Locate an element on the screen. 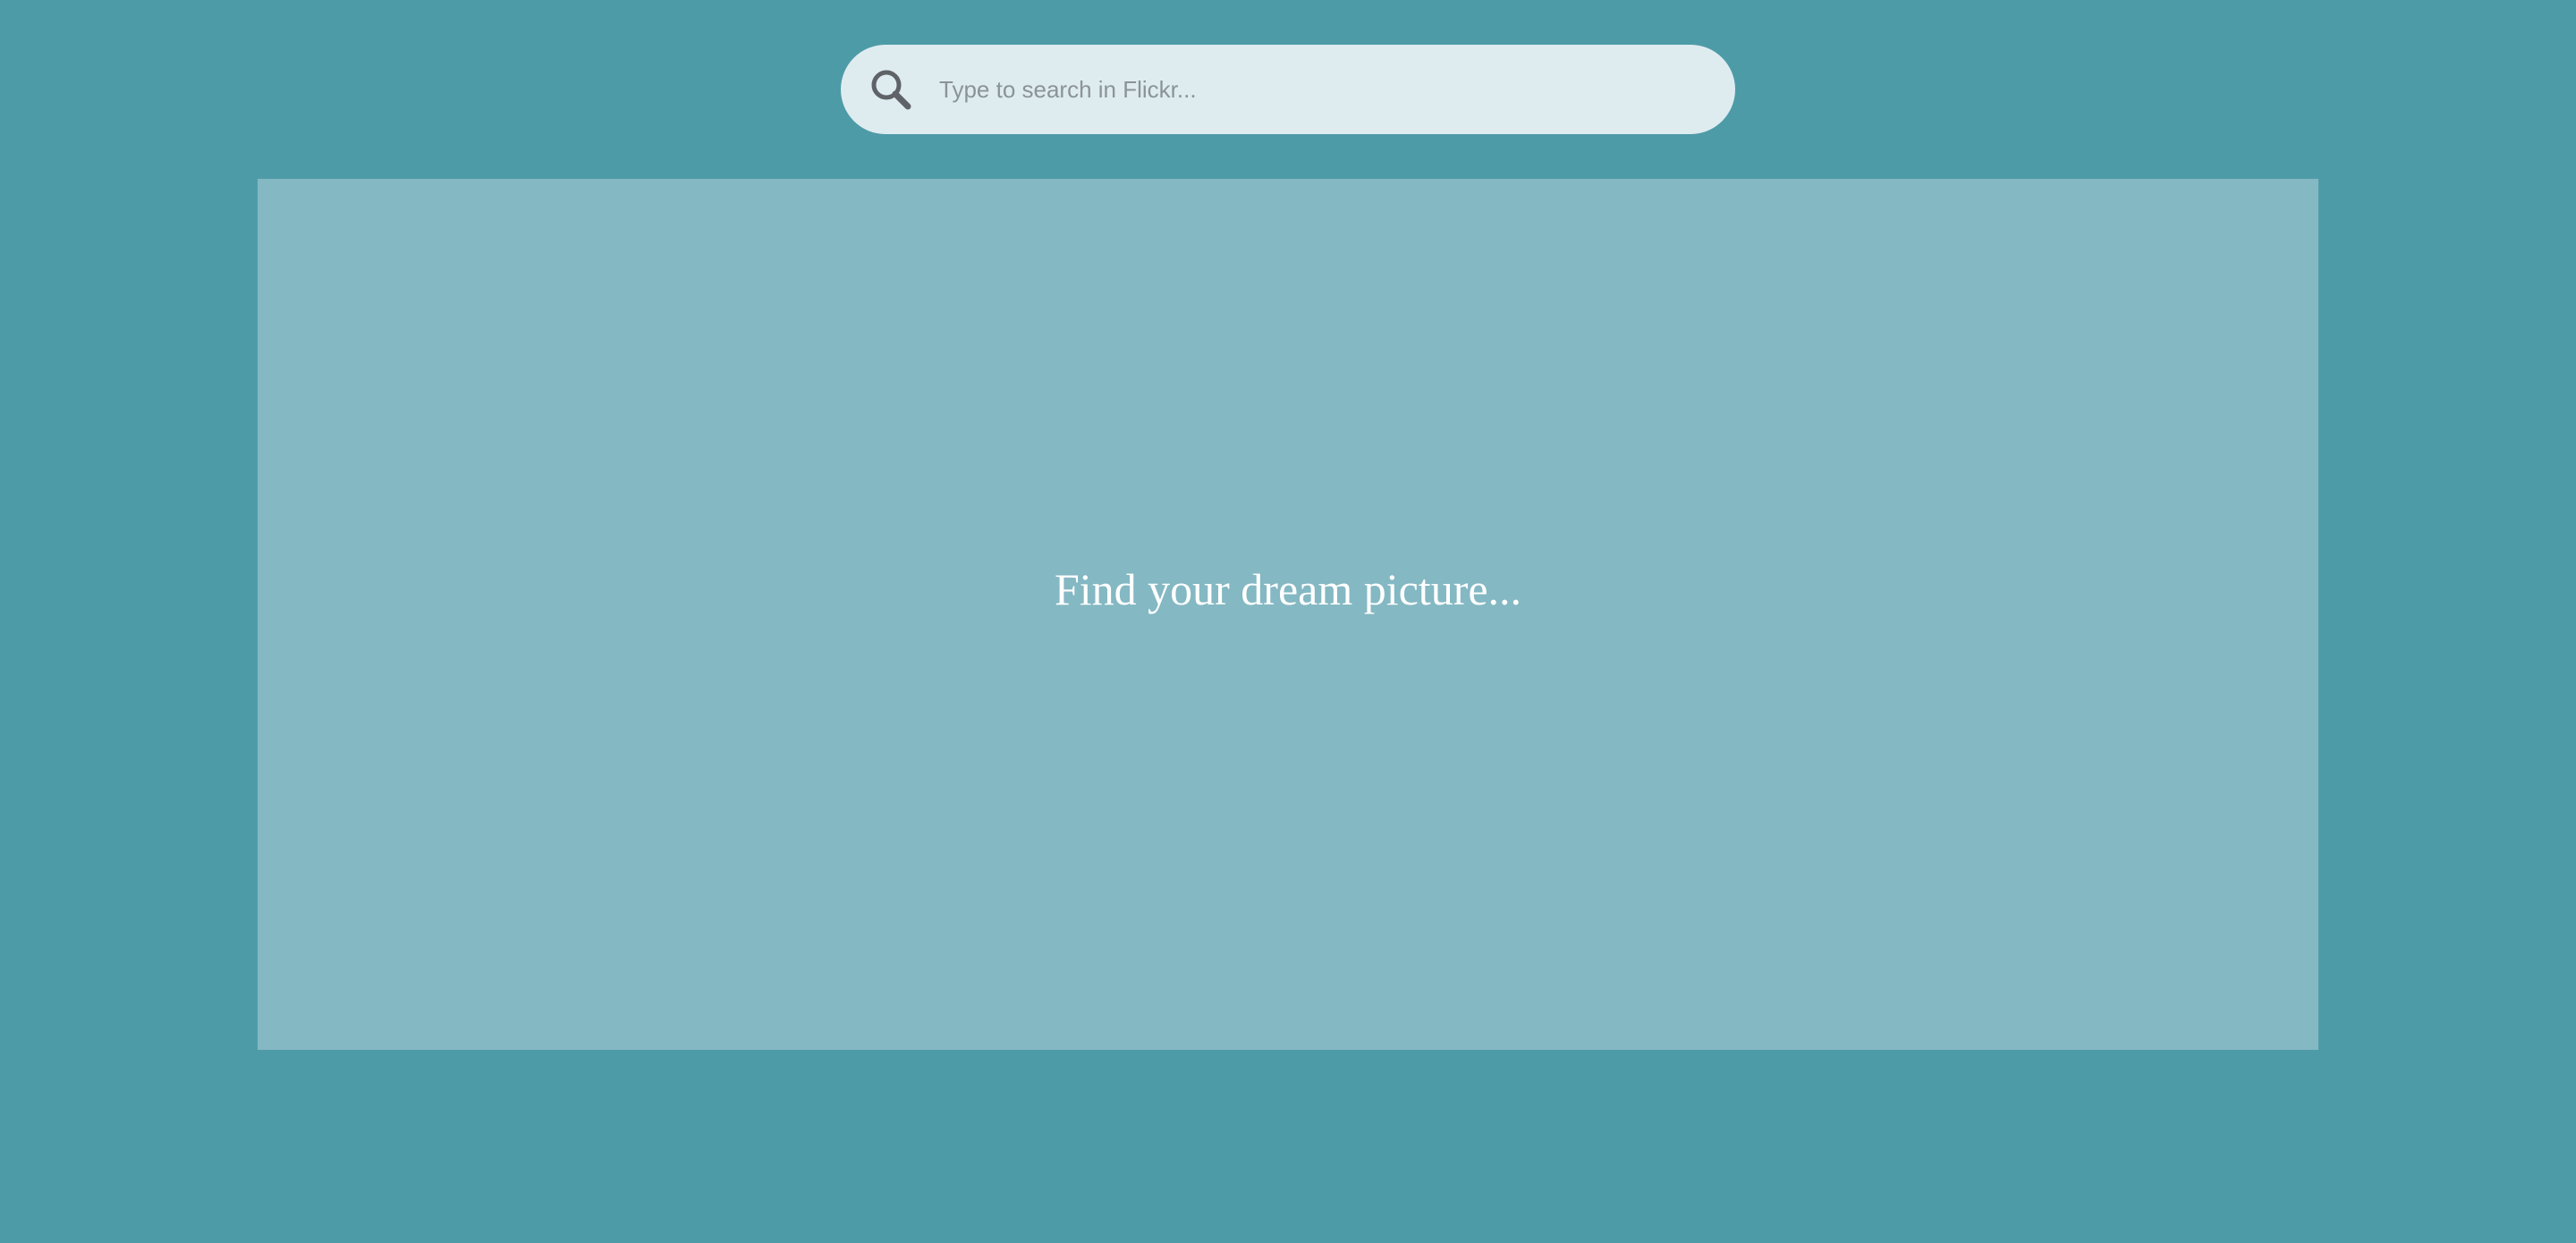  search-input is located at coordinates (1323, 89).